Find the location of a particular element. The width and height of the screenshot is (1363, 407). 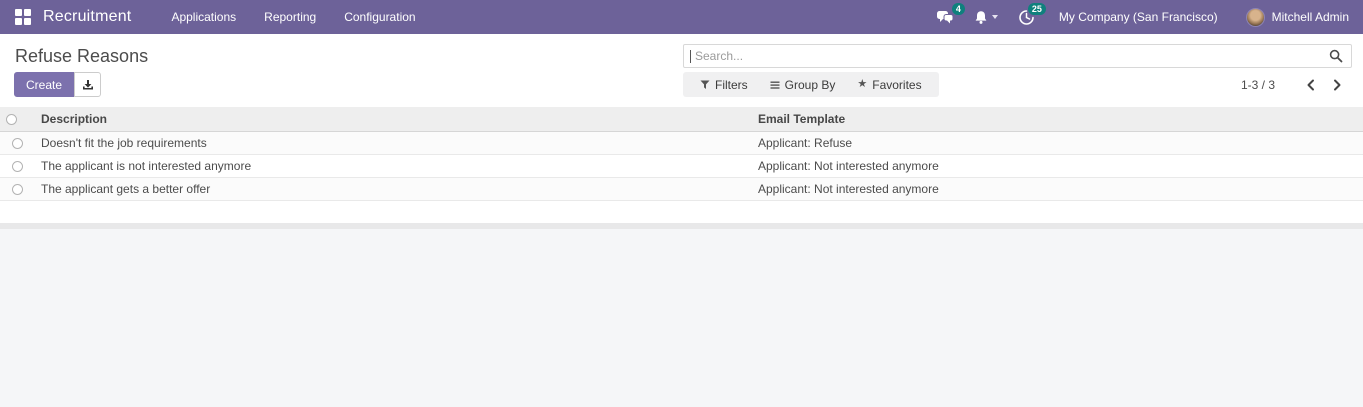

company-switcher: My Company (San Francisco) is located at coordinates (1138, 17).